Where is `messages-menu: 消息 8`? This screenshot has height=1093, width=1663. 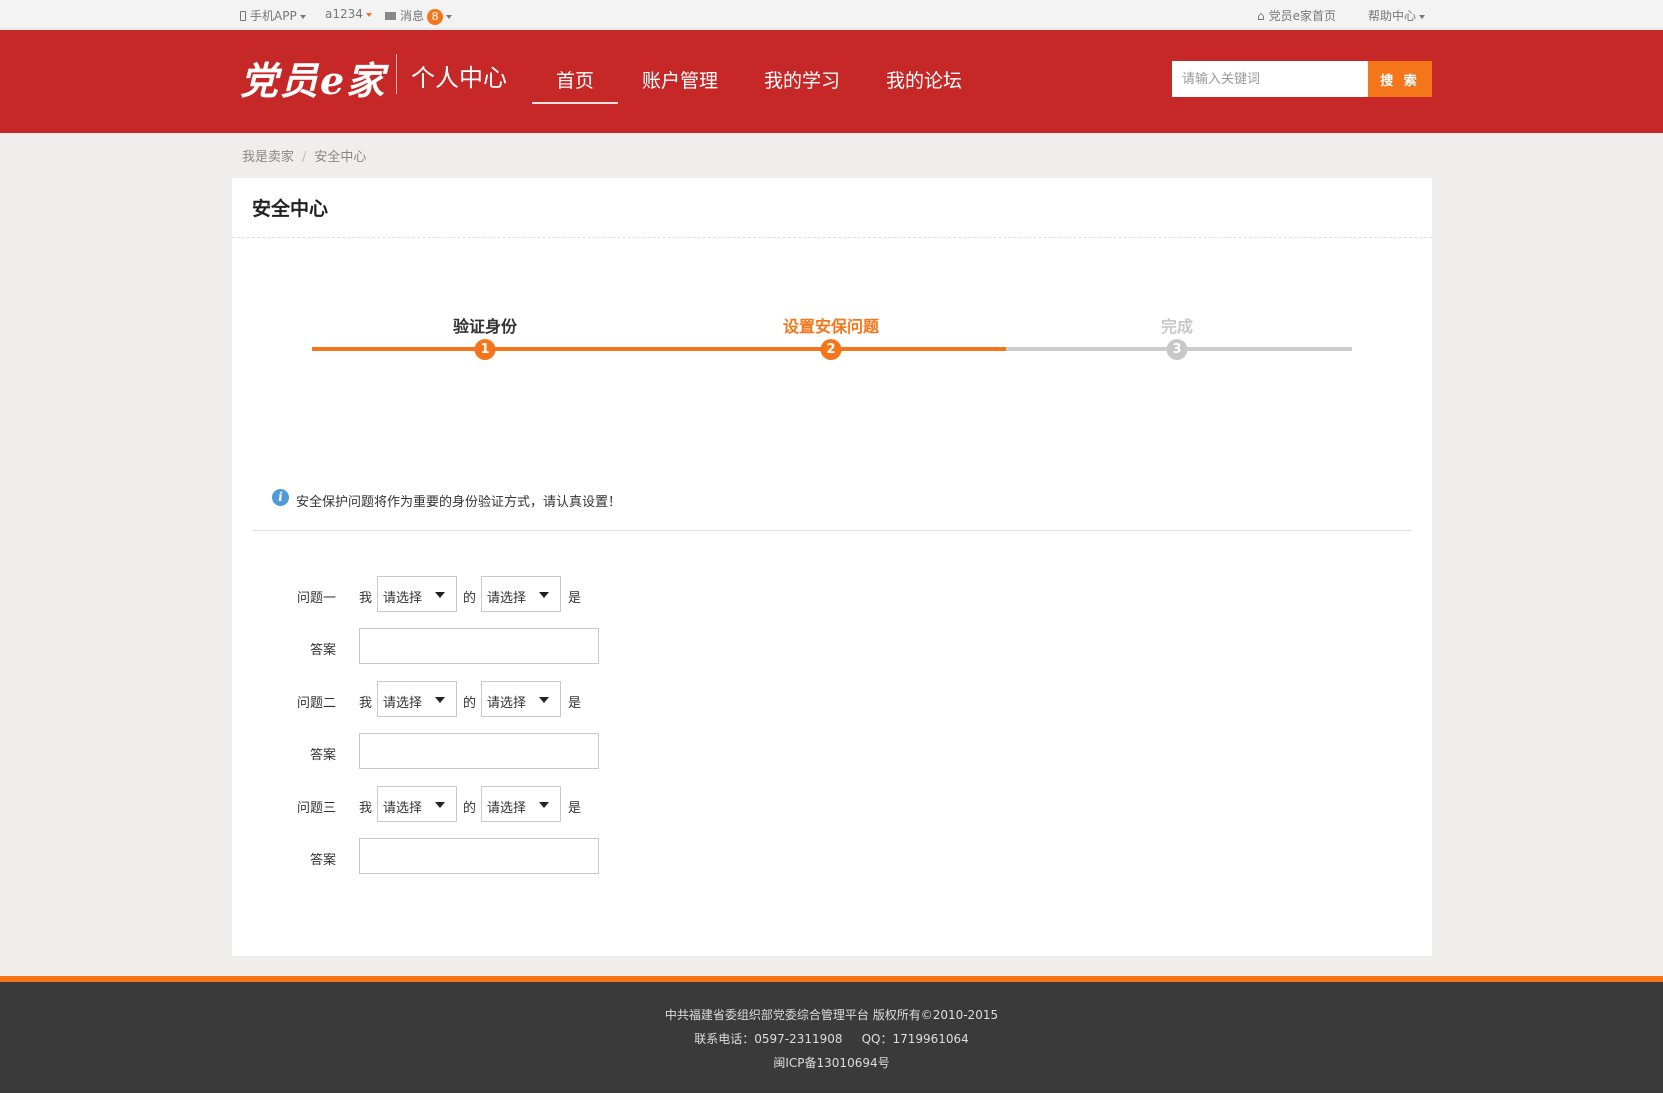
messages-menu: 消息 8 is located at coordinates (419, 16).